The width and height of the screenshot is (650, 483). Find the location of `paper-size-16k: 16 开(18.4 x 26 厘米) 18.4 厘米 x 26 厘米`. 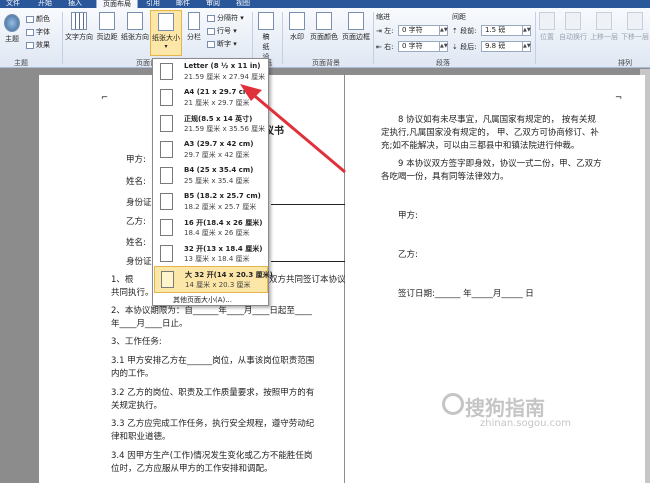

paper-size-16k: 16 开(18.4 x 26 厘米) 18.4 厘米 x 26 厘米 is located at coordinates (211, 228).